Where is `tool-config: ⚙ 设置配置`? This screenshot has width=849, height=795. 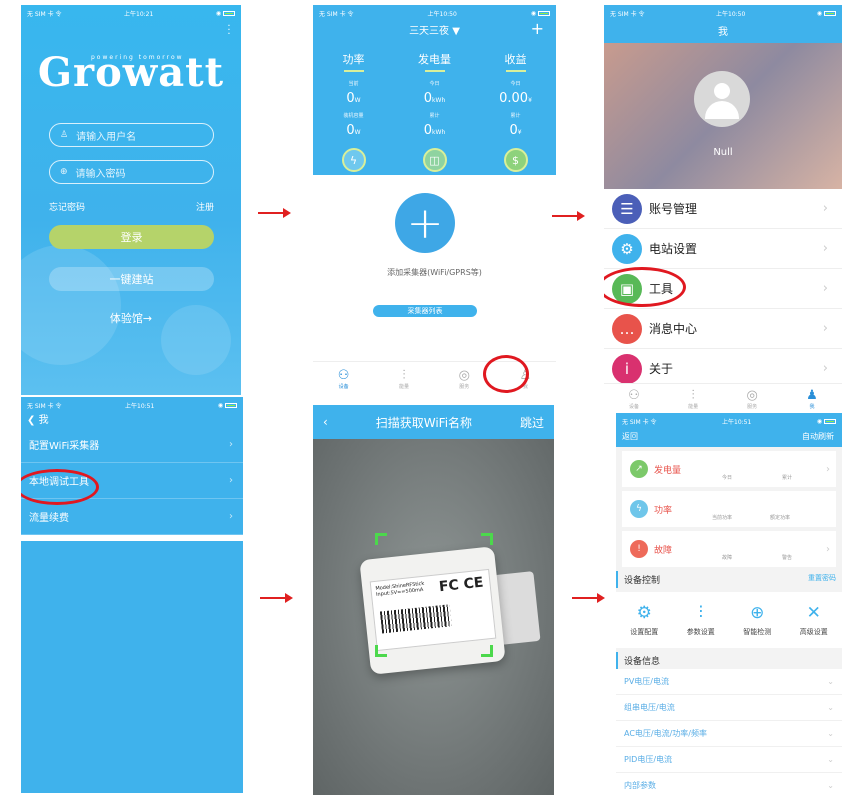 tool-config: ⚙ 设置配置 is located at coordinates (644, 620).